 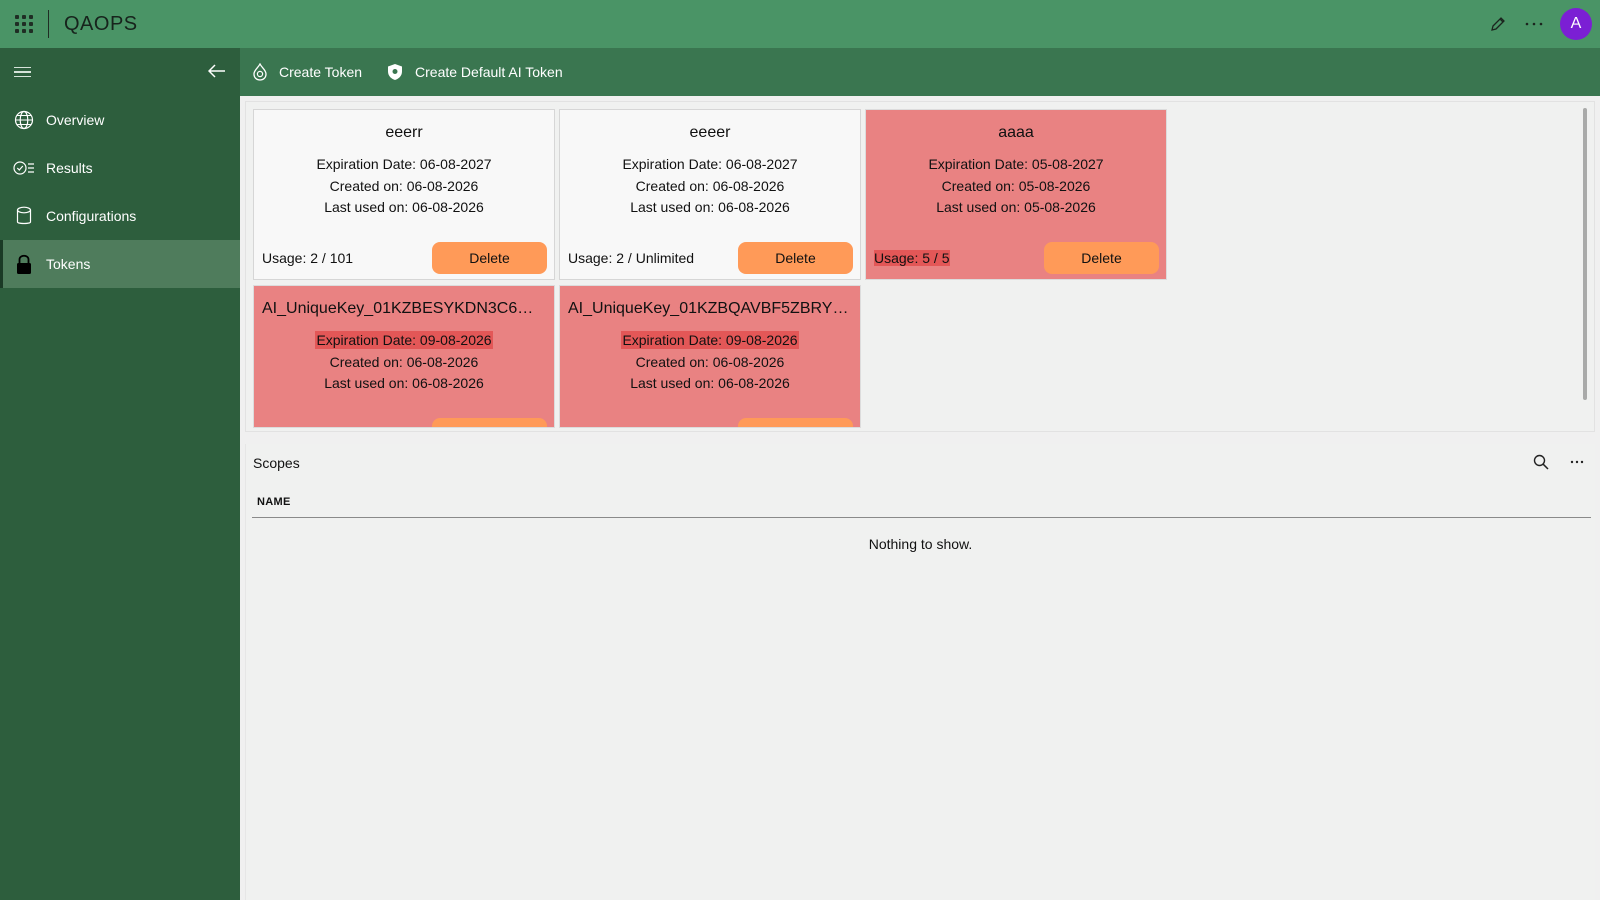 What do you see at coordinates (120, 120) in the screenshot?
I see `sidebar-item-overview: Overview` at bounding box center [120, 120].